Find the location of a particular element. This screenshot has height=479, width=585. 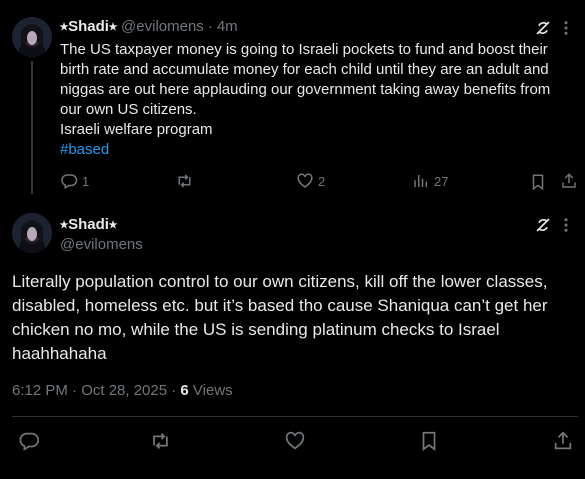

reply-button: 1 is located at coordinates (74, 181).